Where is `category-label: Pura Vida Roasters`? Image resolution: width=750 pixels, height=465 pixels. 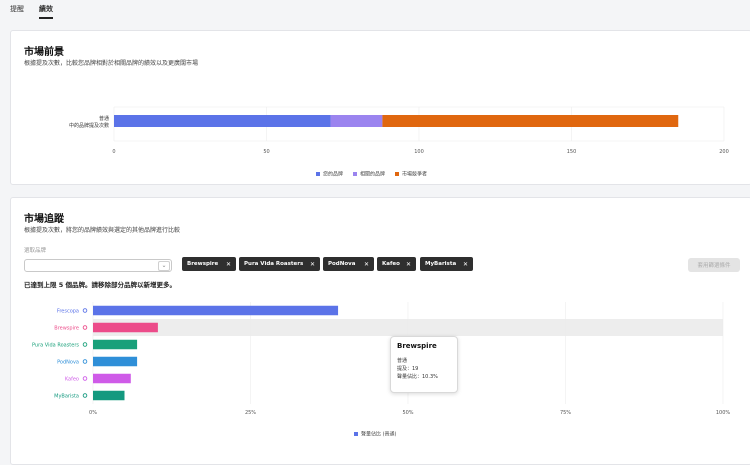
category-label: Pura Vida Roasters is located at coordinates (55, 346).